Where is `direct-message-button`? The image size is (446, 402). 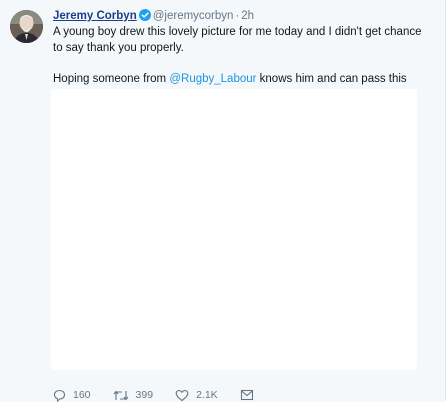
direct-message-button is located at coordinates (250, 395).